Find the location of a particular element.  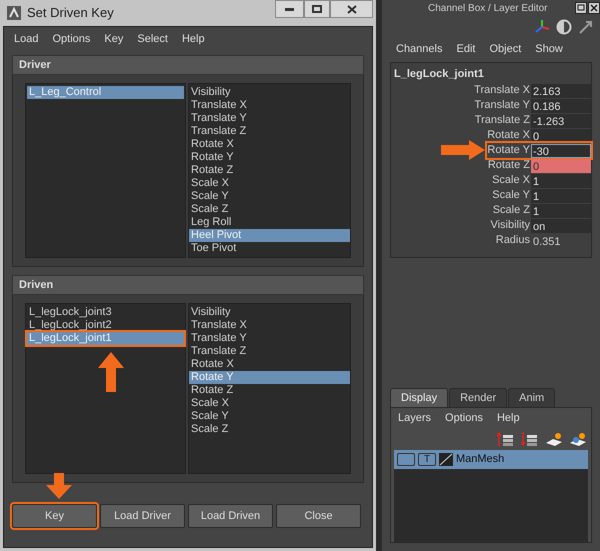

channel-label: Scale Y is located at coordinates (511, 195).